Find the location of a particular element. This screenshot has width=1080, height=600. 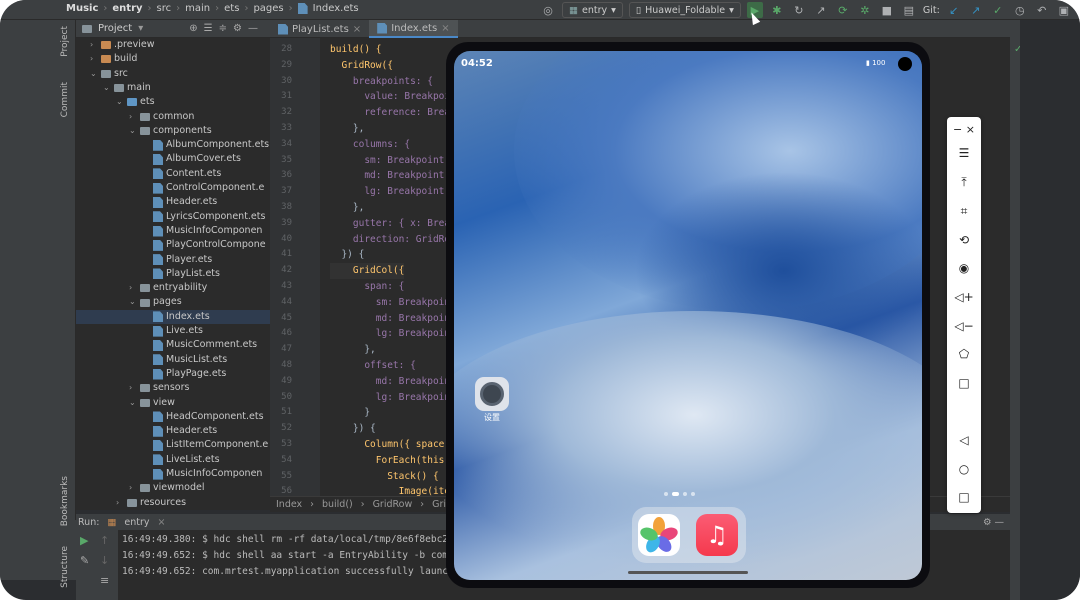

debug-icon: ✱ is located at coordinates (777, 10).